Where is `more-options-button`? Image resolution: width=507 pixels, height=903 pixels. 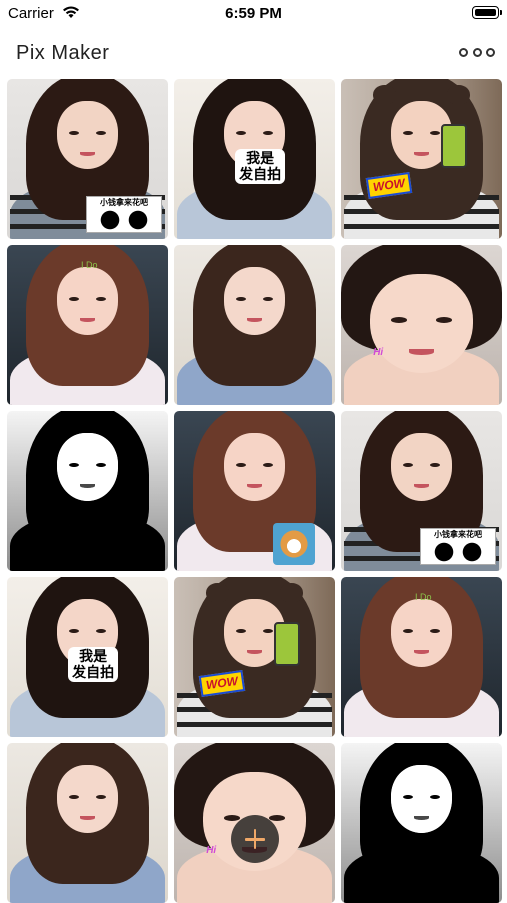
more-options-button is located at coordinates (477, 52).